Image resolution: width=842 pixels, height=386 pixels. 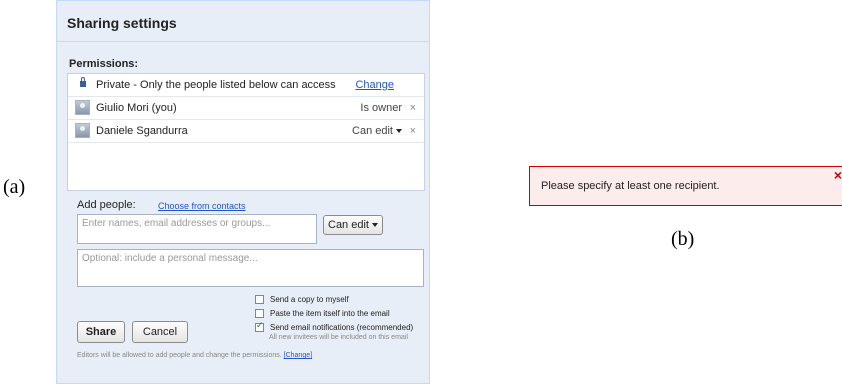 I want to click on permission-row-owner: Giulio Mori (you) Is owner ×, so click(x=246, y=108).